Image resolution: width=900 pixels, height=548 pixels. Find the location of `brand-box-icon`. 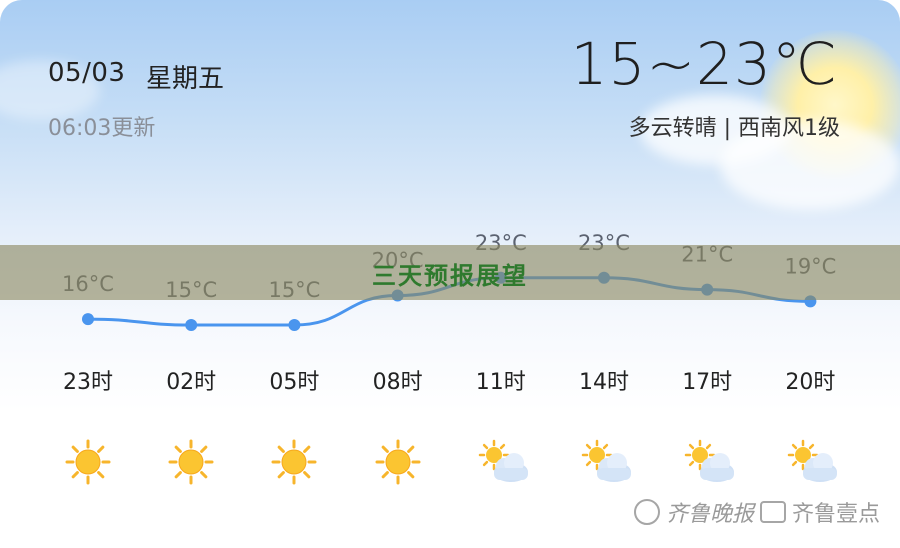

brand-box-icon is located at coordinates (773, 512).